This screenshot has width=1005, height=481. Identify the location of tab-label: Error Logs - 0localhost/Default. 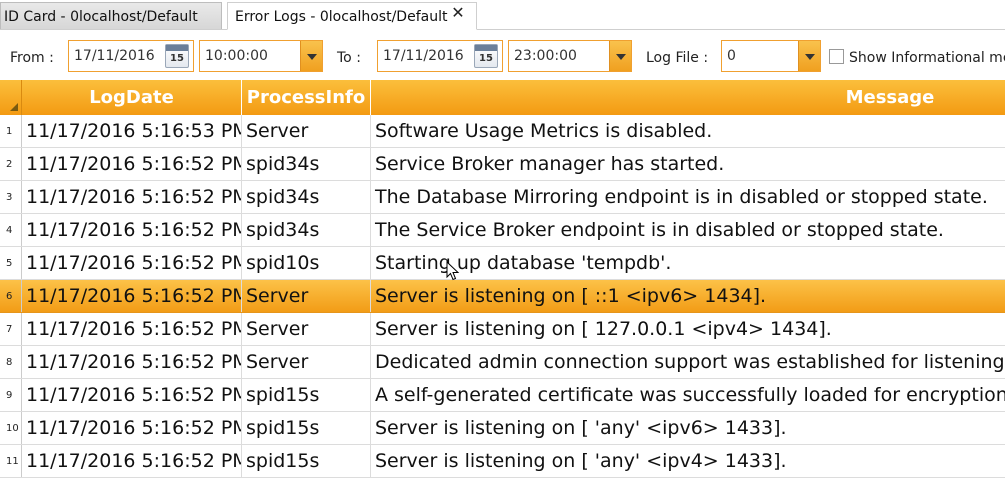
(341, 17).